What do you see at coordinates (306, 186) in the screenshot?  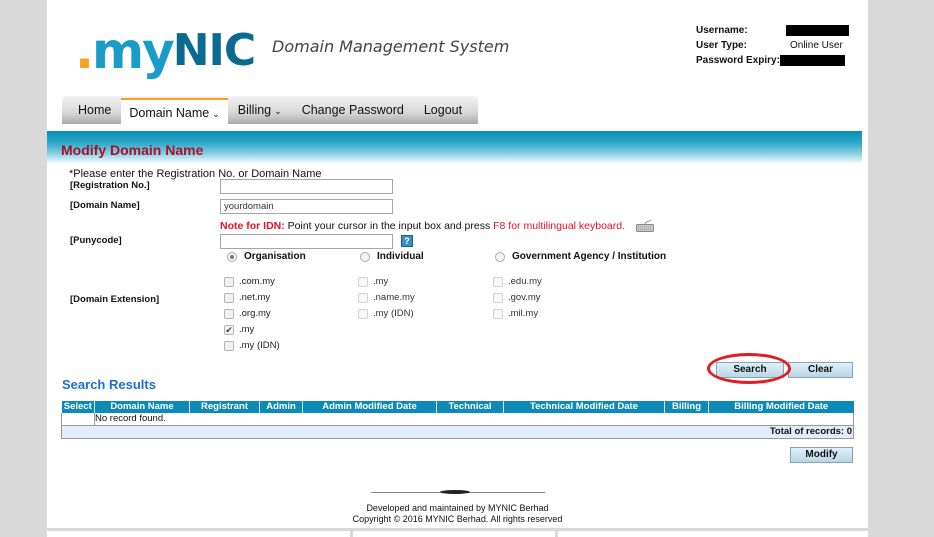 I see `registration-no-input` at bounding box center [306, 186].